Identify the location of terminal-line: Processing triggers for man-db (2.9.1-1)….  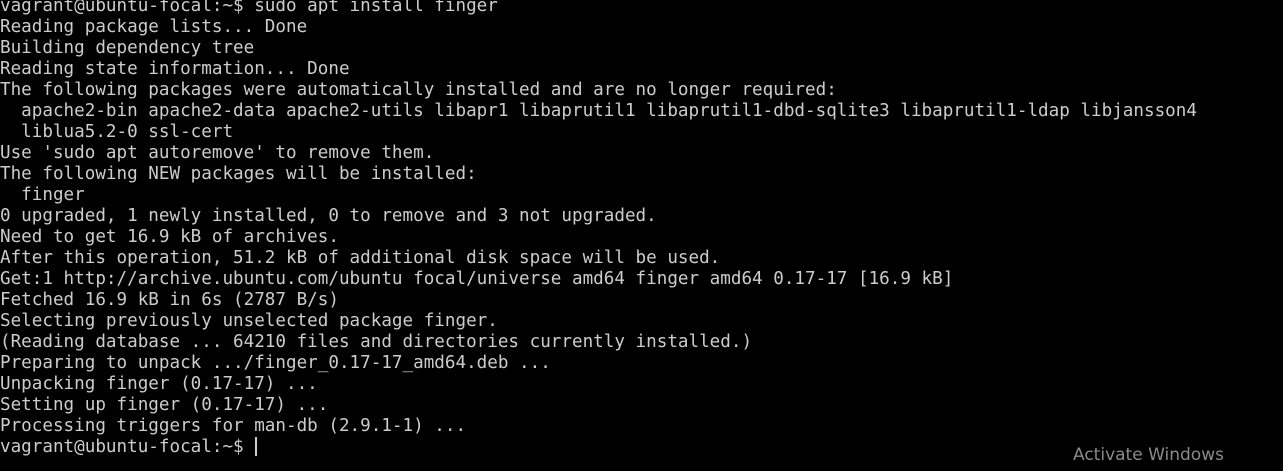
(233, 426).